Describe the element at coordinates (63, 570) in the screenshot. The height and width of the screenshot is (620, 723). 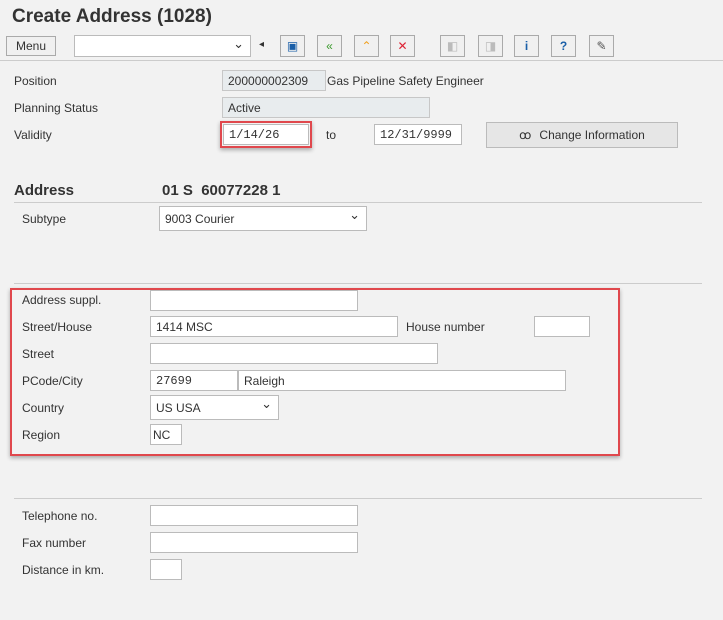
I see `distance-label: Distance in km.` at that location.